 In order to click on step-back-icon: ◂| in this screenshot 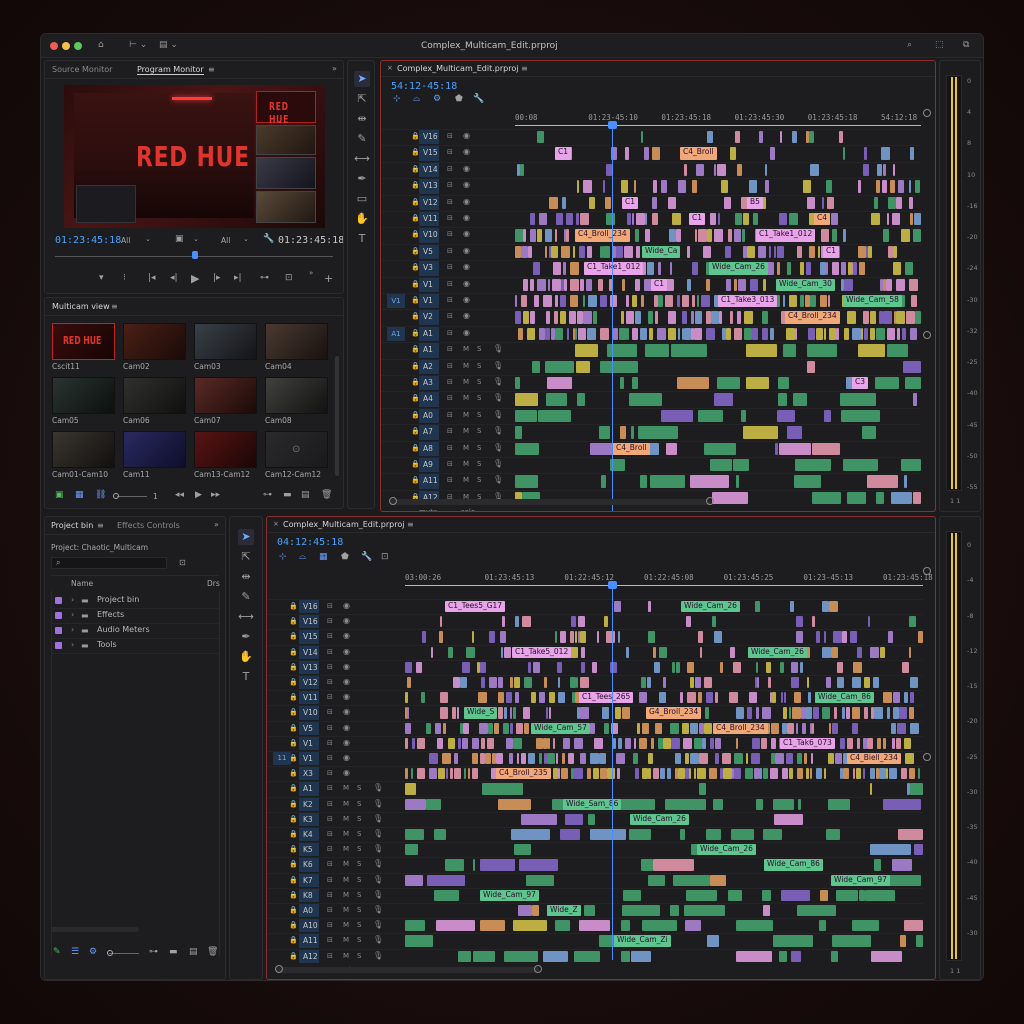, I will do `click(174, 278)`.